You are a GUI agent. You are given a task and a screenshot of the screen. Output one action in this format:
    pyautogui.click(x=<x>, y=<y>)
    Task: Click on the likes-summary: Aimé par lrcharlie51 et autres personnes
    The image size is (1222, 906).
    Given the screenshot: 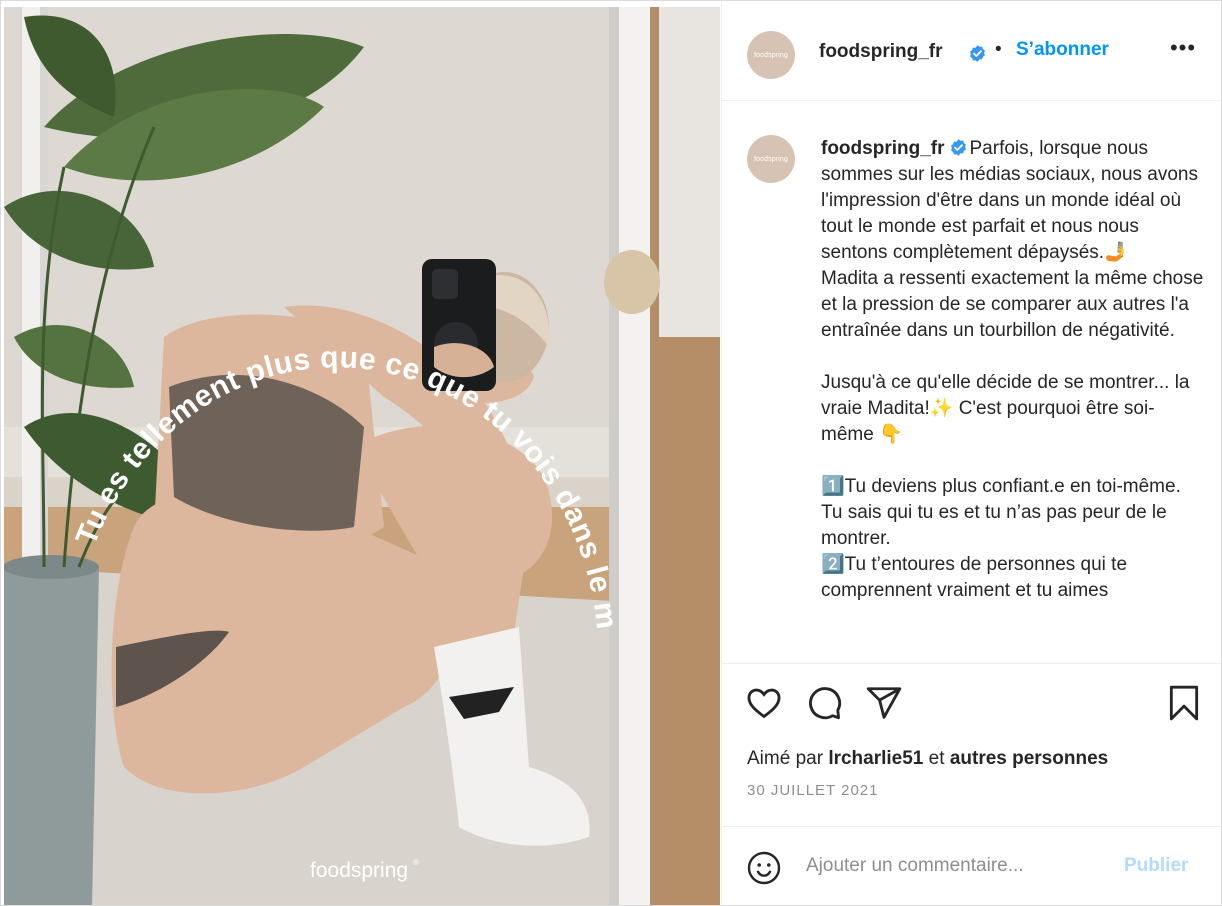 What is the action you would take?
    pyautogui.click(x=927, y=759)
    